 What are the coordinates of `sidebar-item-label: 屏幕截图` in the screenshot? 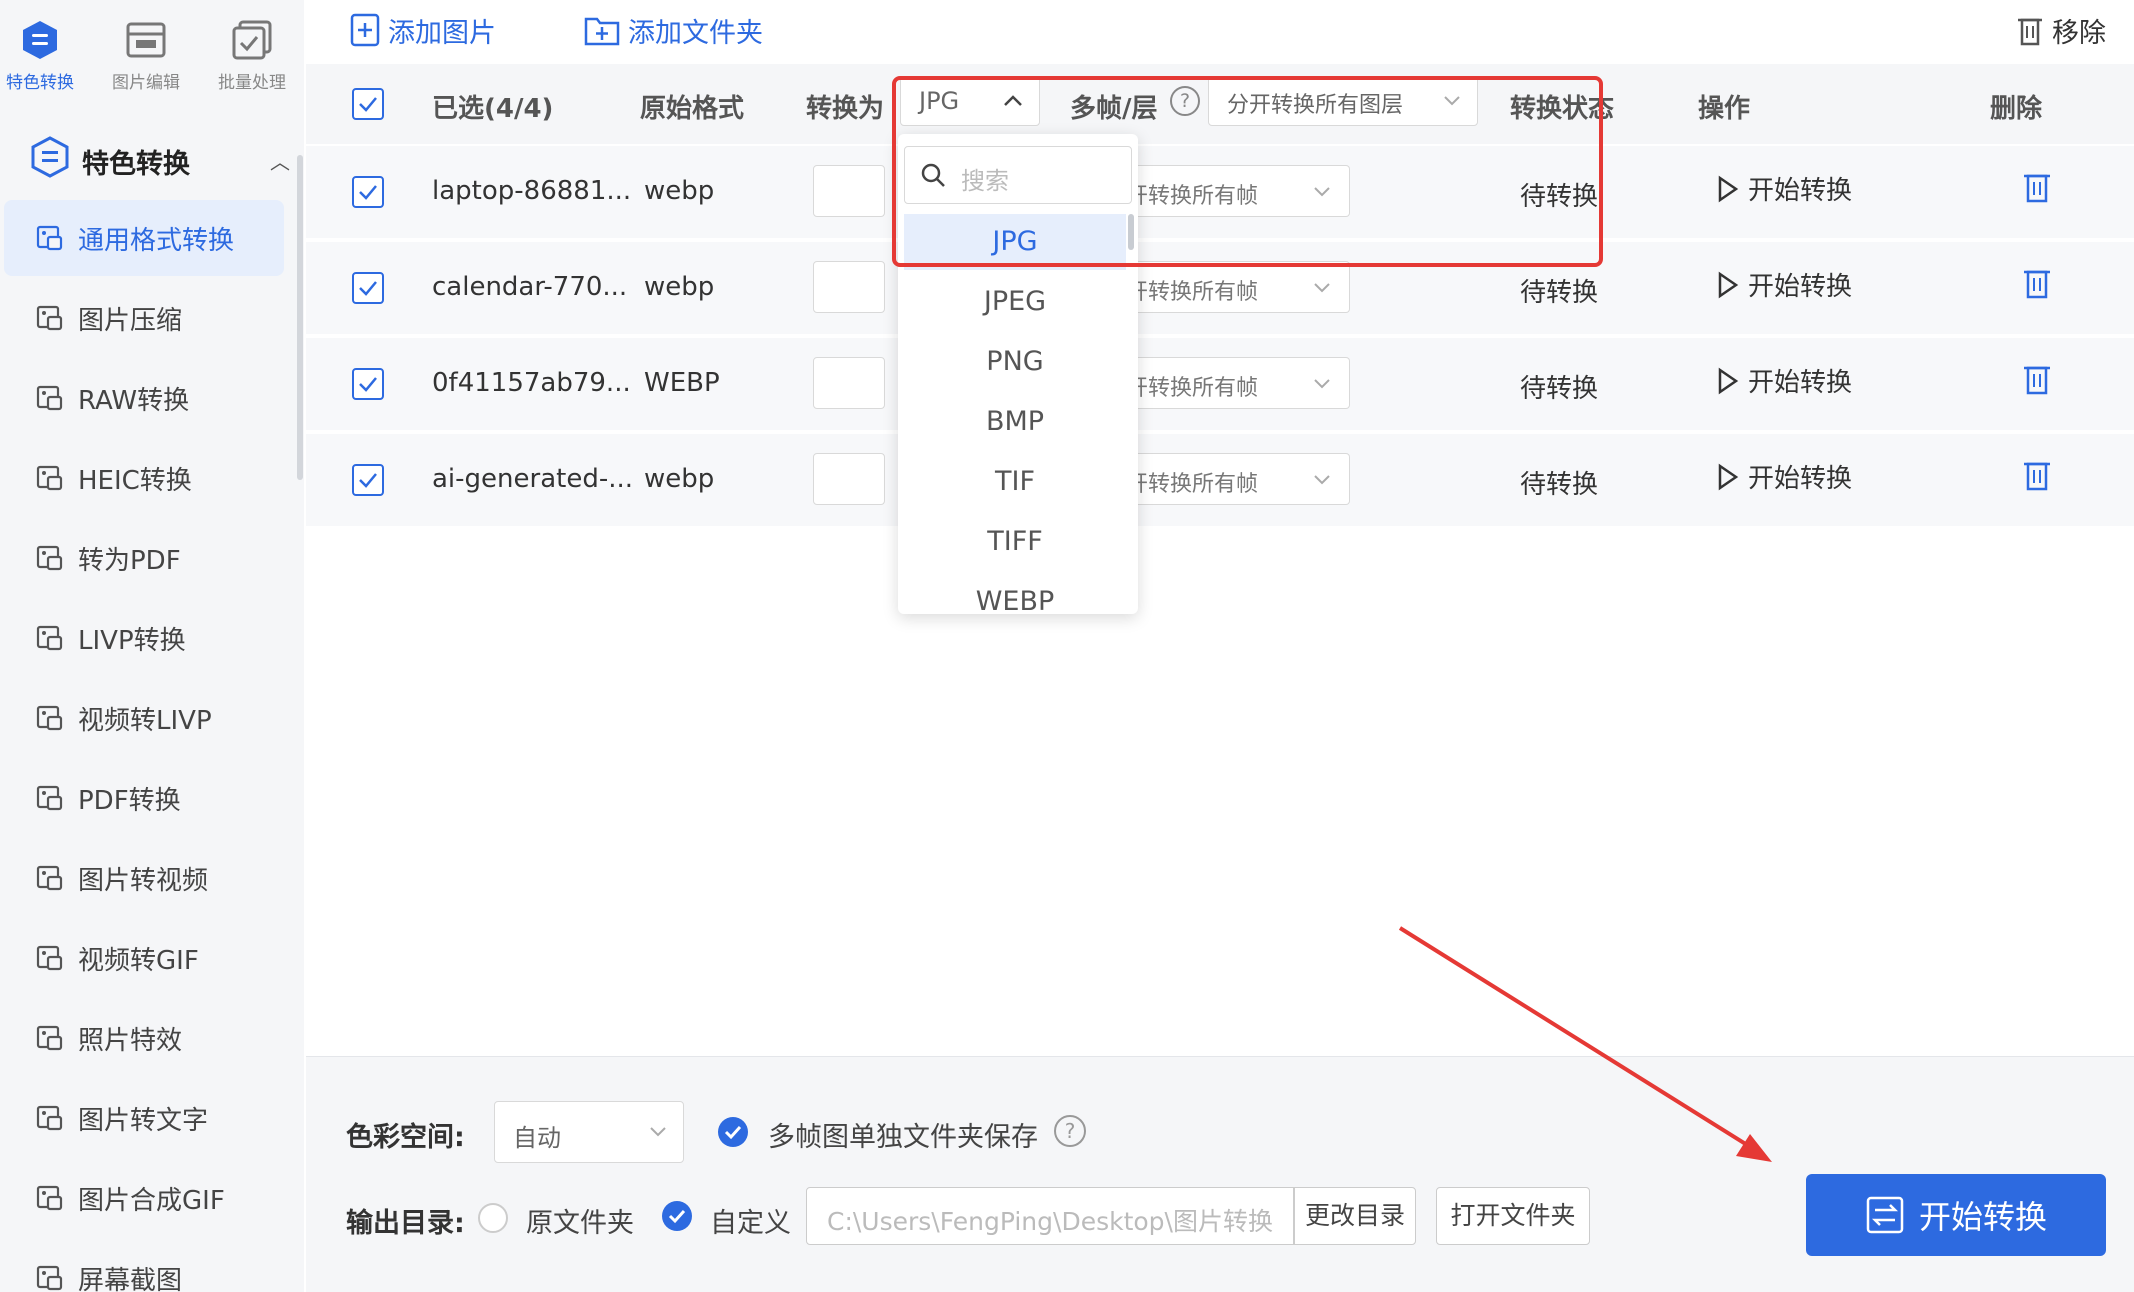 It's located at (130, 1279).